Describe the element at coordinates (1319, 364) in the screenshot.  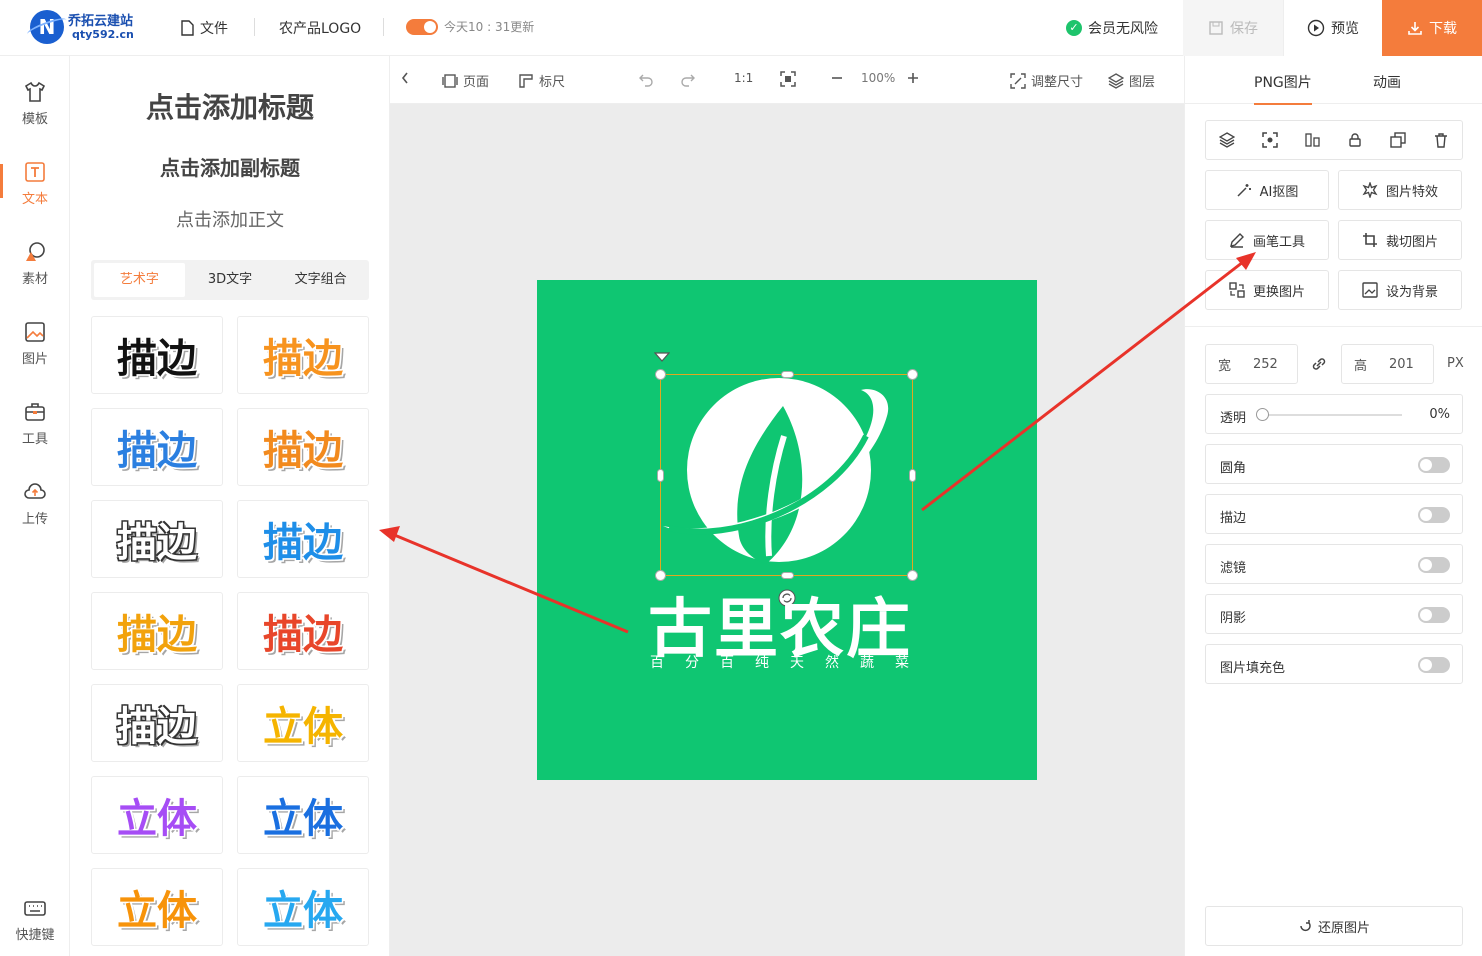
I see `link-icon` at that location.